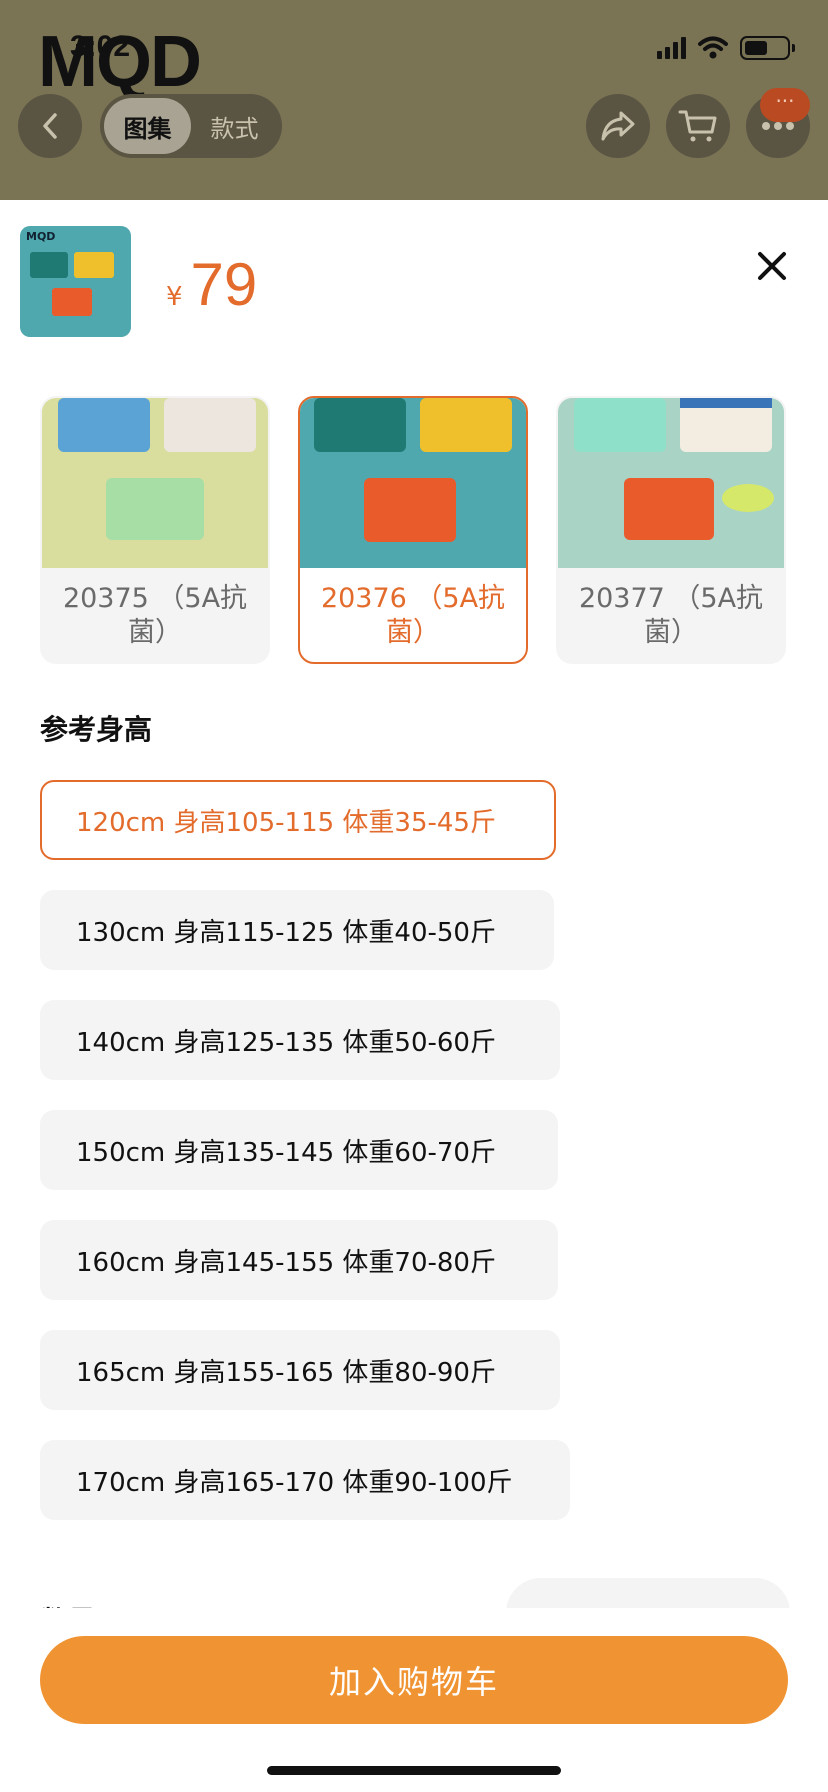 This screenshot has width=828, height=1792. I want to click on background-page: MQD 3:02 图集 款式 ···, so click(414, 100).